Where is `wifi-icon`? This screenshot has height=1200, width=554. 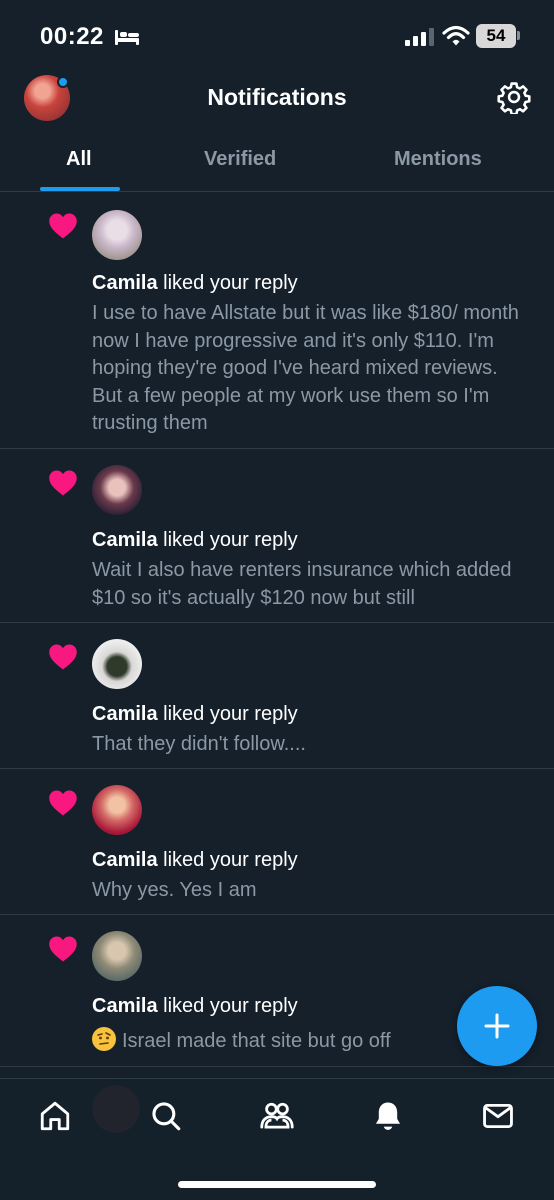 wifi-icon is located at coordinates (456, 35).